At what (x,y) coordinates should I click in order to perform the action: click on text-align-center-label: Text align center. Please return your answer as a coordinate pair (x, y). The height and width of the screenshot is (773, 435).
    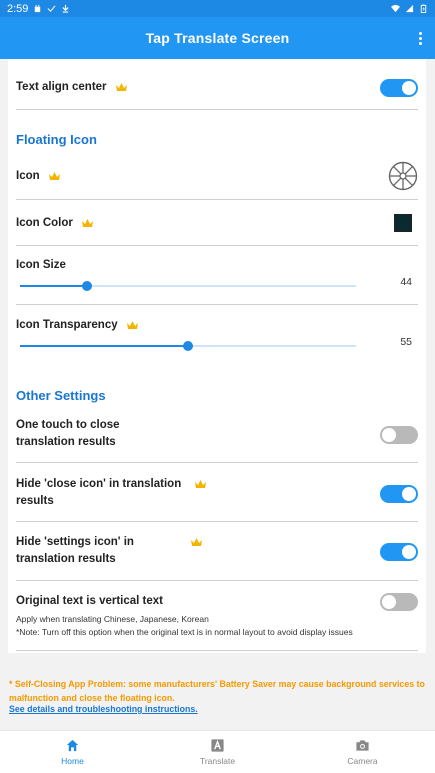
    Looking at the image, I should click on (61, 87).